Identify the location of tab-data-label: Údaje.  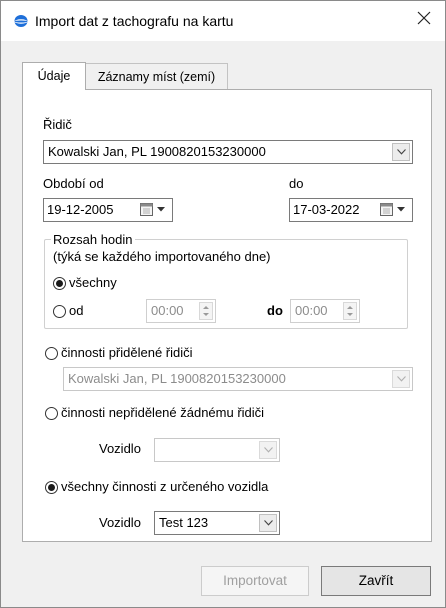
(54, 76).